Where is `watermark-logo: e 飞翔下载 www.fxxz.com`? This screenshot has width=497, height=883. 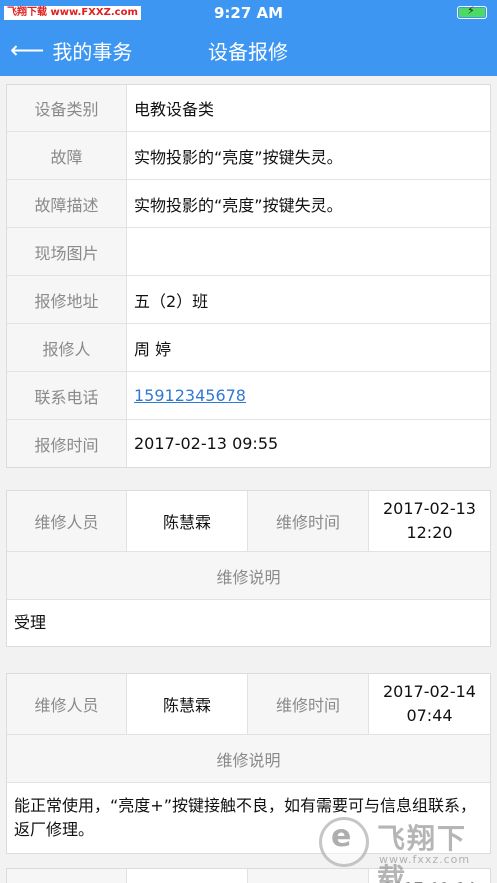 watermark-logo: e 飞翔下载 www.fxxz.com is located at coordinates (404, 849).